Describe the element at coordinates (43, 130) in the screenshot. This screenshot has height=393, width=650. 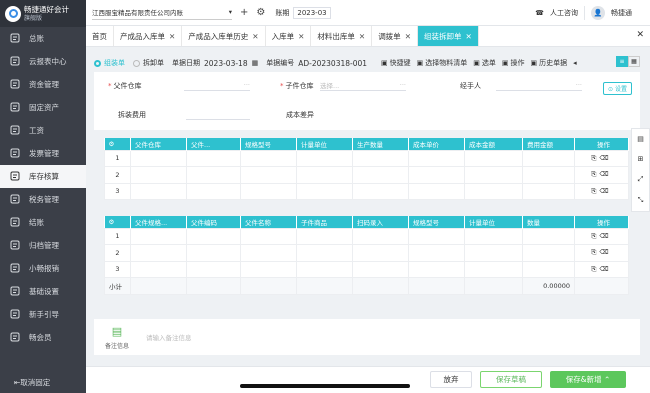
I see `sidebar-item-4: 工资` at that location.